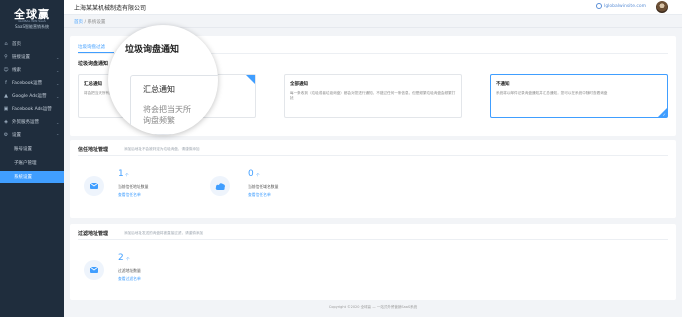 This screenshot has width=682, height=317. Describe the element at coordinates (121, 174) in the screenshot. I see `trusted-address-count: 1` at that location.